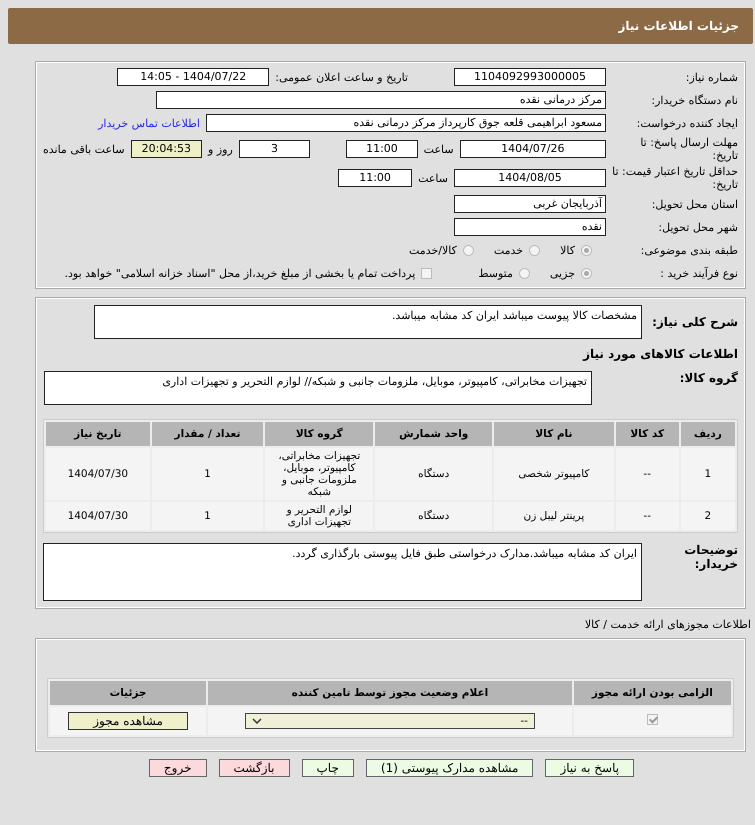  I want to click on field-label: حداقل تاریخ اعتبار قیمت: تا تاریخ:, so click(675, 178).